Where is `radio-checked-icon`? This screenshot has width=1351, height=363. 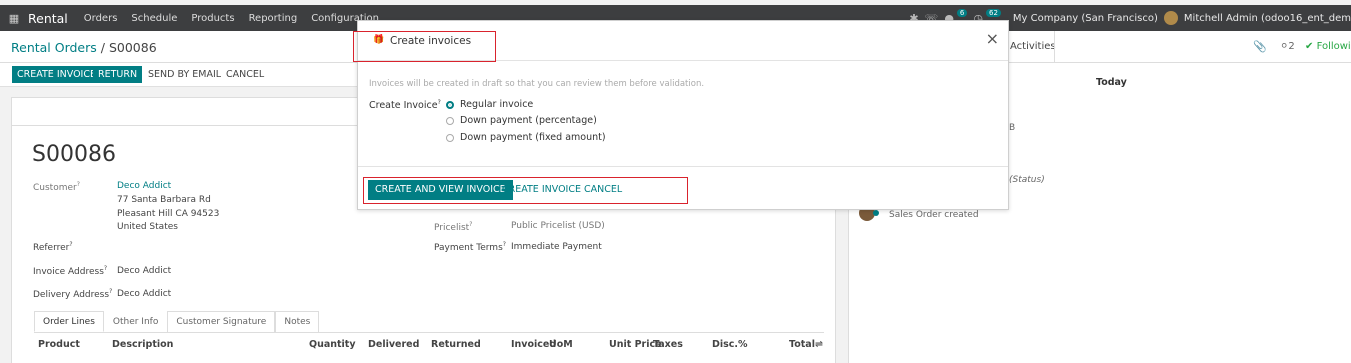
radio-checked-icon is located at coordinates (450, 104).